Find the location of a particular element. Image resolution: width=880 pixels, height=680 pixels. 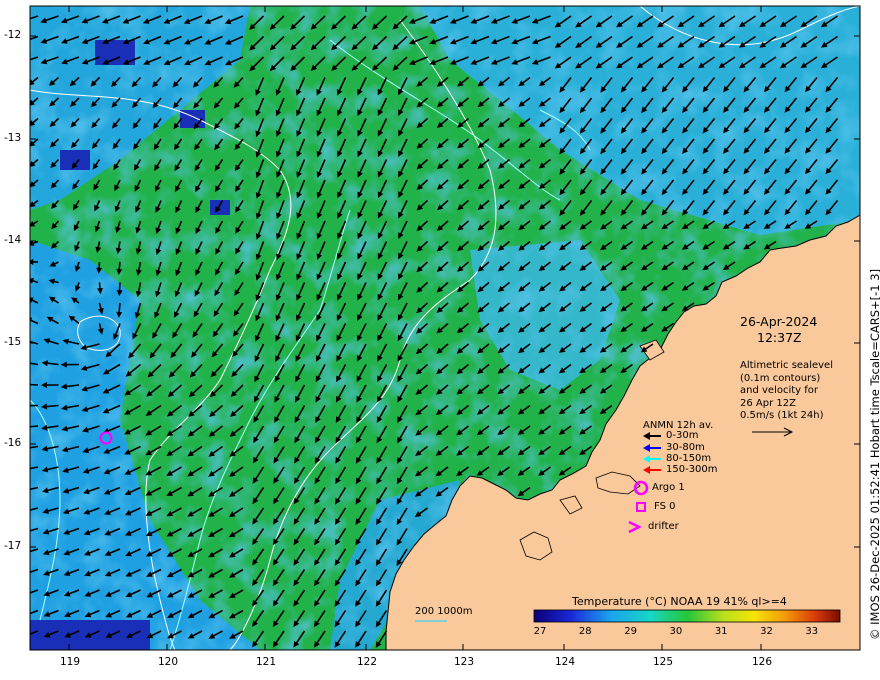

time-label: 12:37Z is located at coordinates (779, 337).